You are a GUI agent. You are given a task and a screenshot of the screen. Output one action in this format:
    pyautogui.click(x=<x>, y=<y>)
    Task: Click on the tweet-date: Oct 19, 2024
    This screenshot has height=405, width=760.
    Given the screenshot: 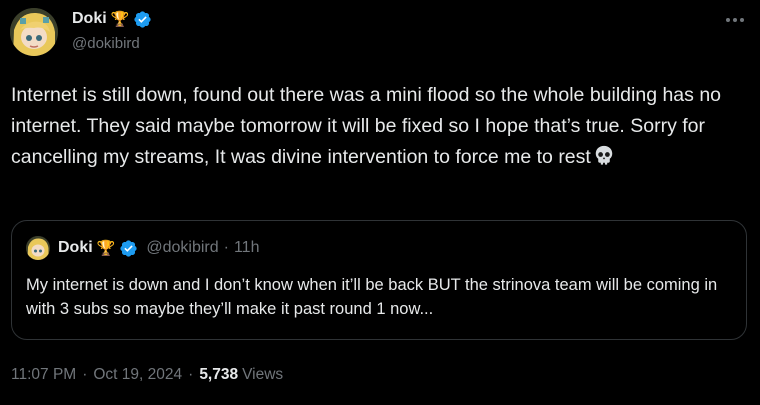 What is the action you would take?
    pyautogui.click(x=137, y=375)
    